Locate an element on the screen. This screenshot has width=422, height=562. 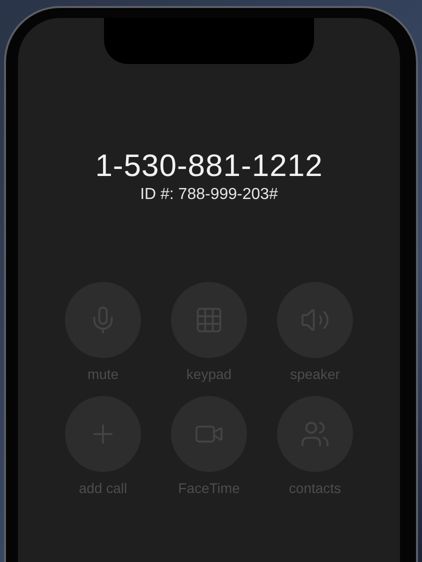
people-icon is located at coordinates (315, 434).